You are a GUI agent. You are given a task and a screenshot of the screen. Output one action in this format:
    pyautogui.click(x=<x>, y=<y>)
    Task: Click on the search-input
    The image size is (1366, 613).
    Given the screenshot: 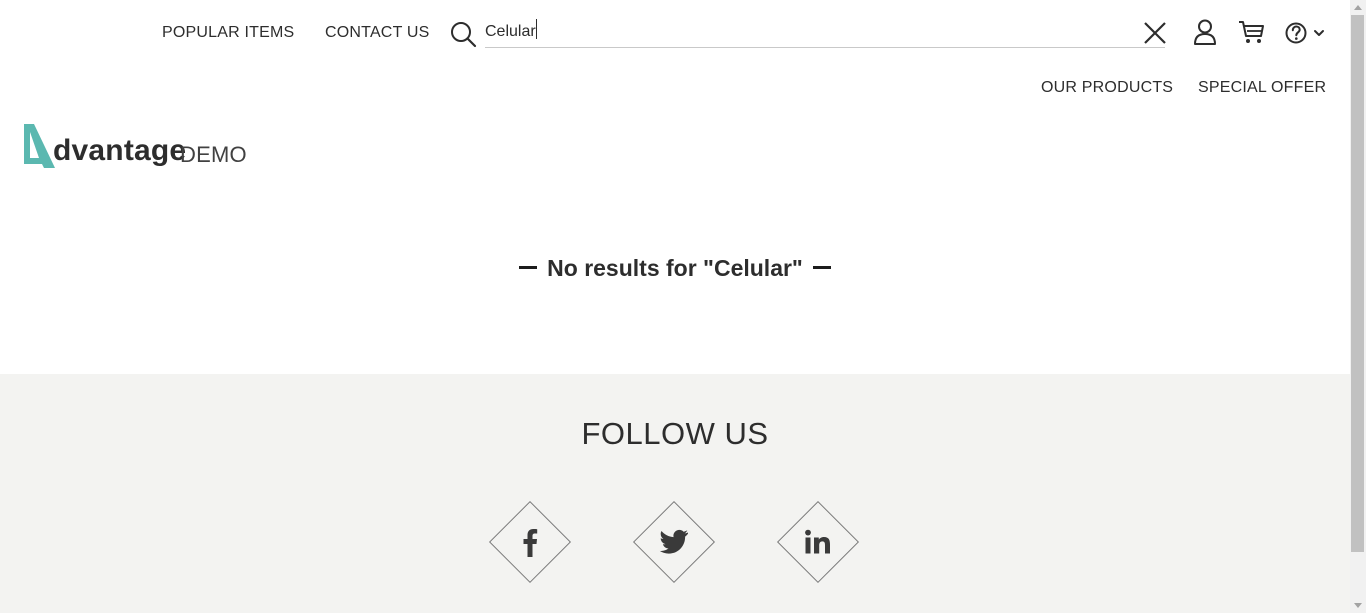 What is the action you would take?
    pyautogui.click(x=825, y=32)
    